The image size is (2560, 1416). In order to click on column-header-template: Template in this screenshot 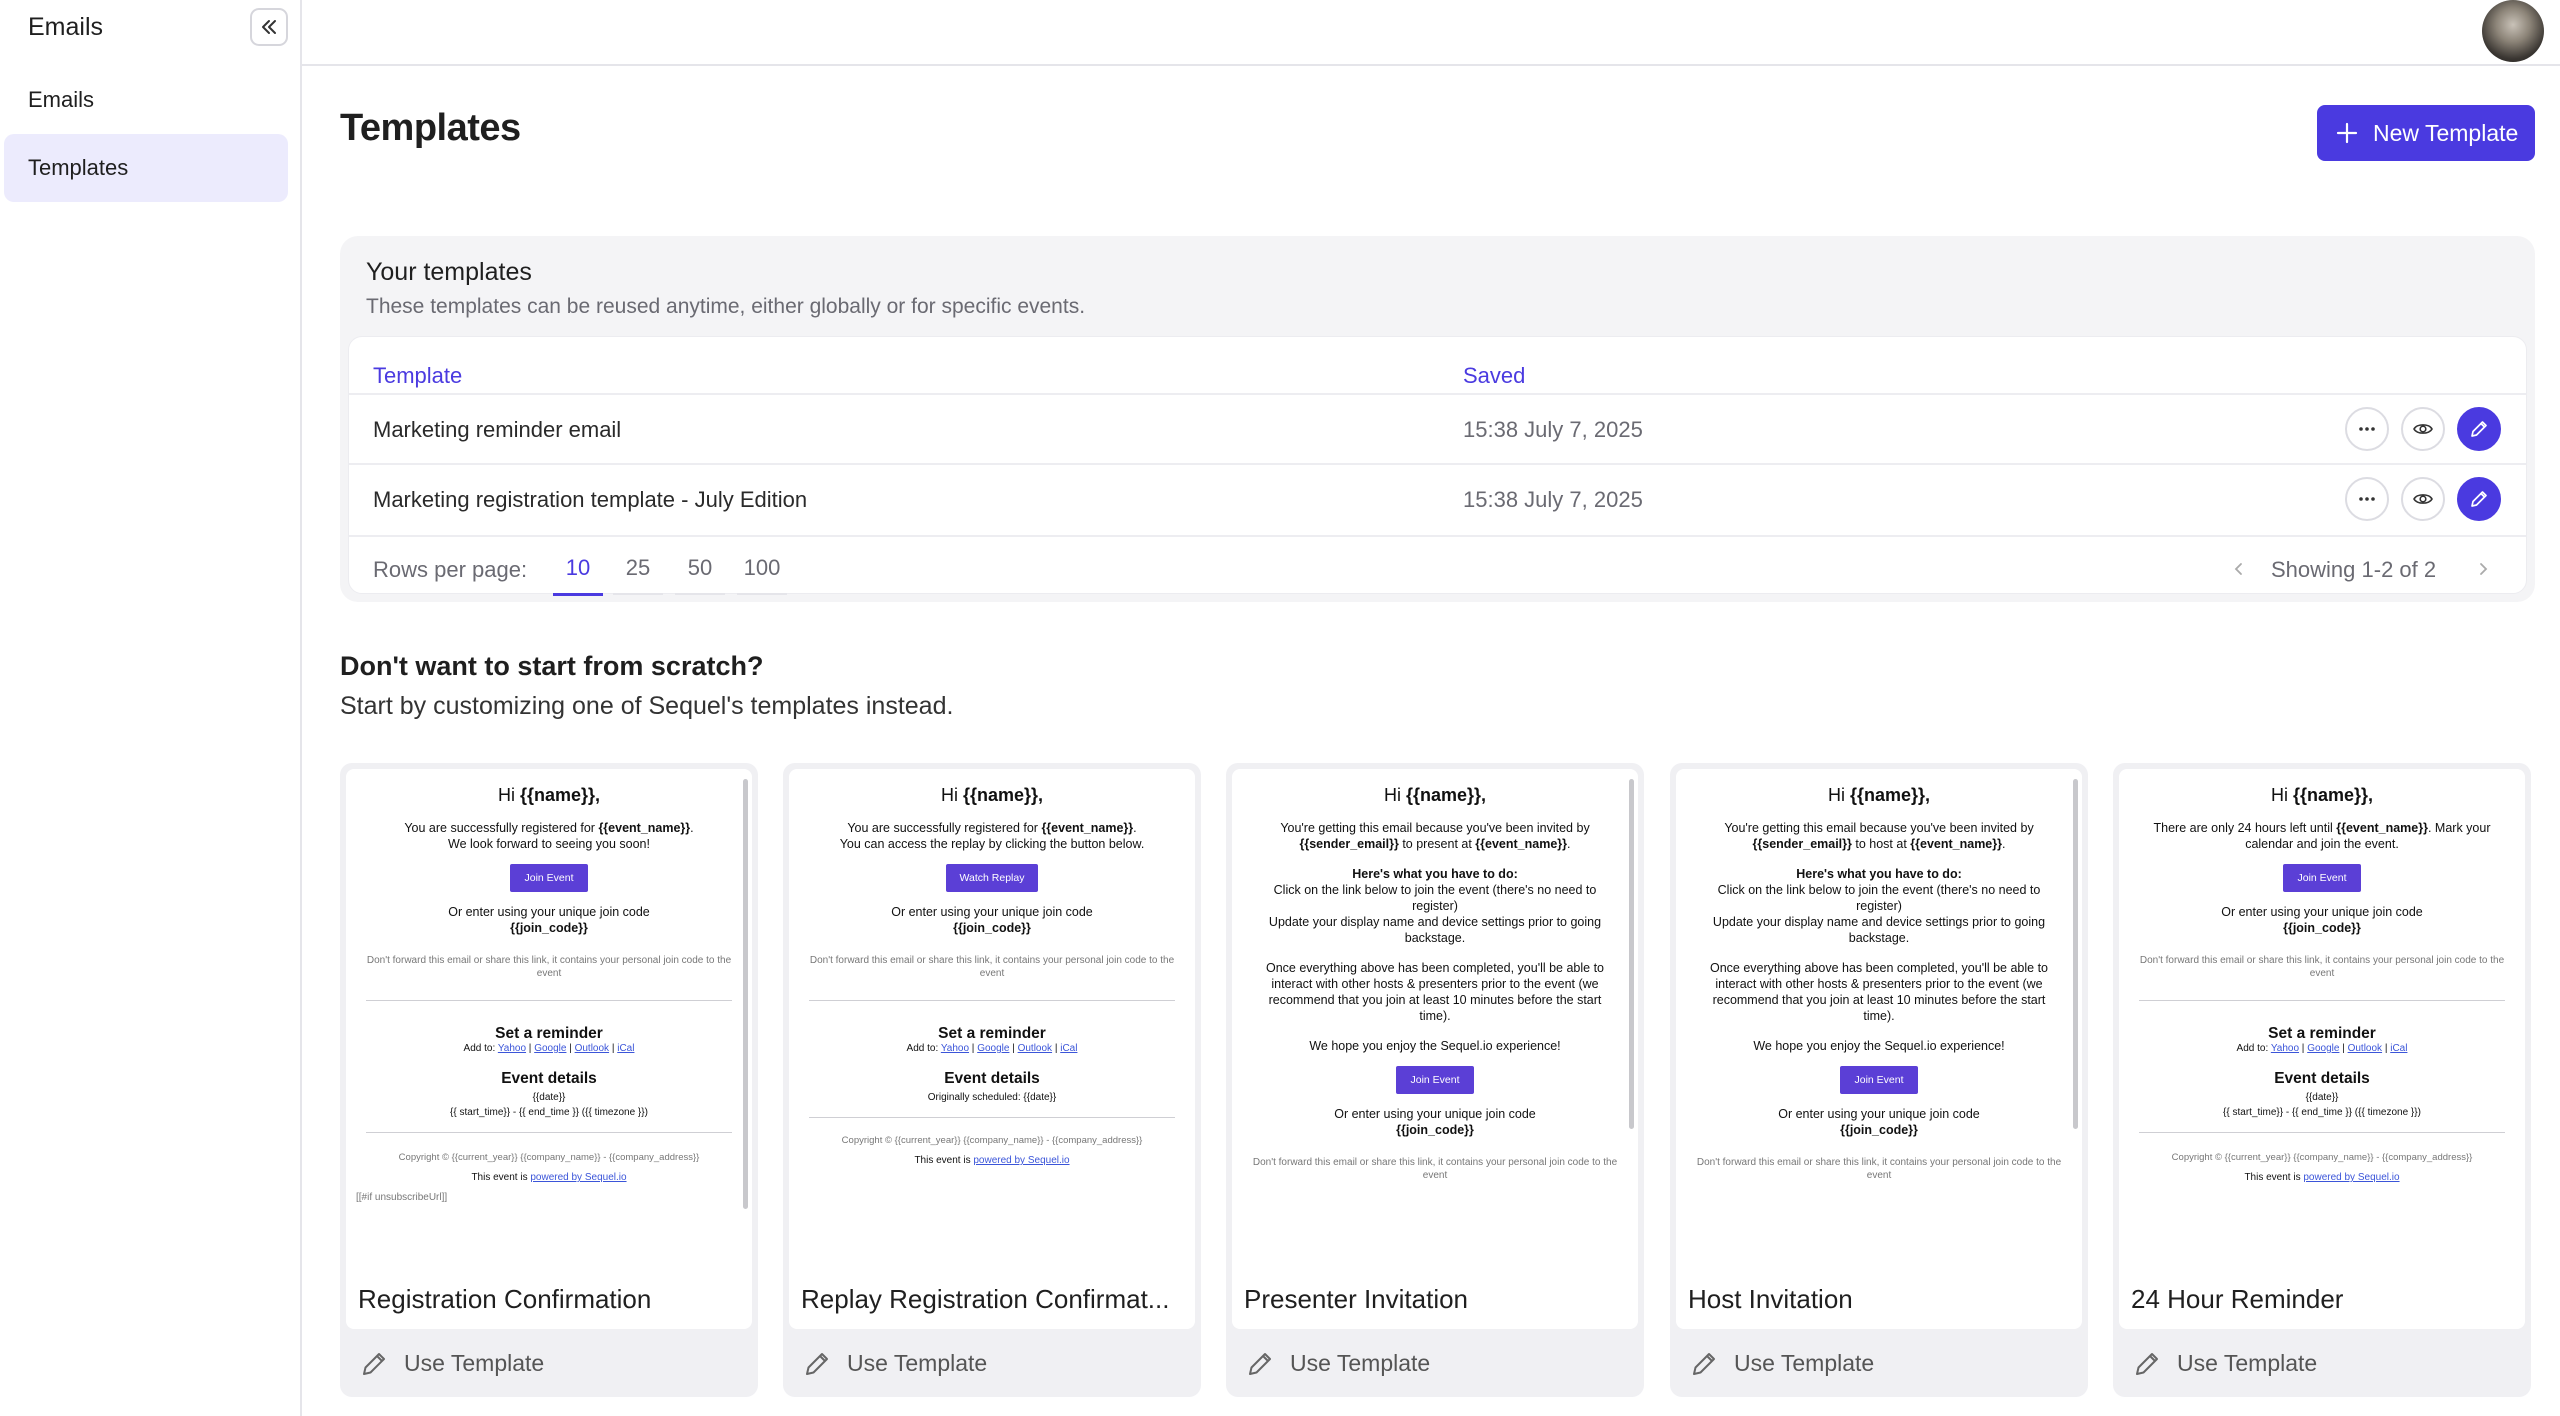, I will do `click(417, 376)`.